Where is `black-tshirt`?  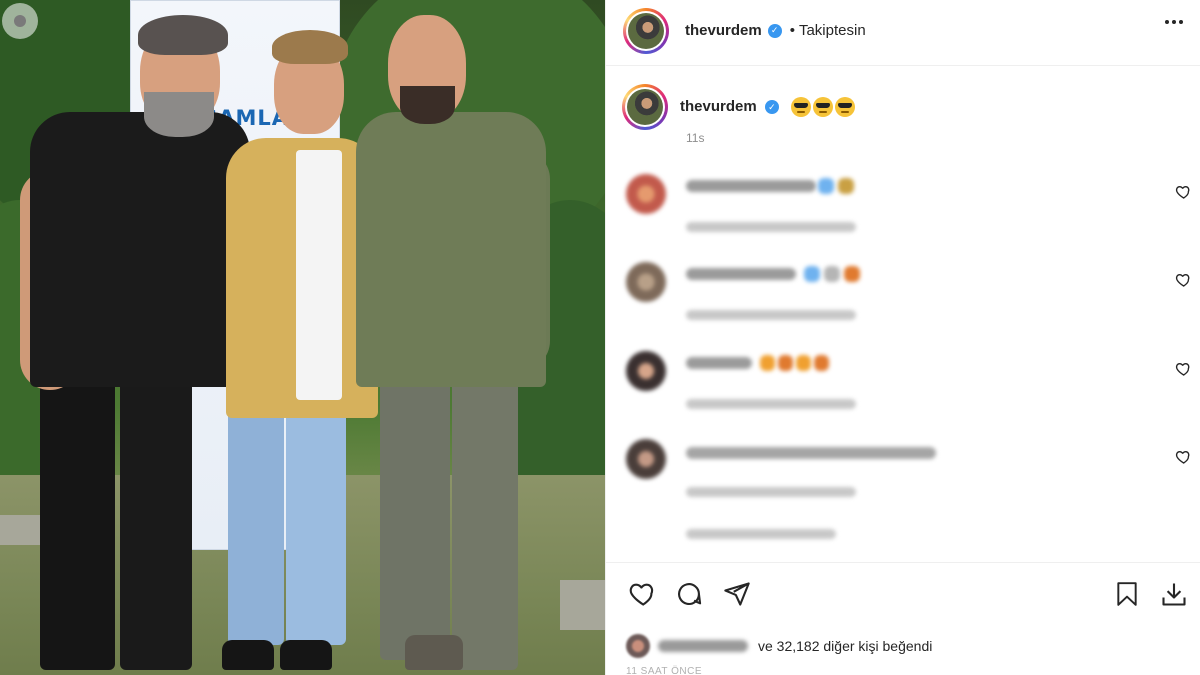 black-tshirt is located at coordinates (140, 249).